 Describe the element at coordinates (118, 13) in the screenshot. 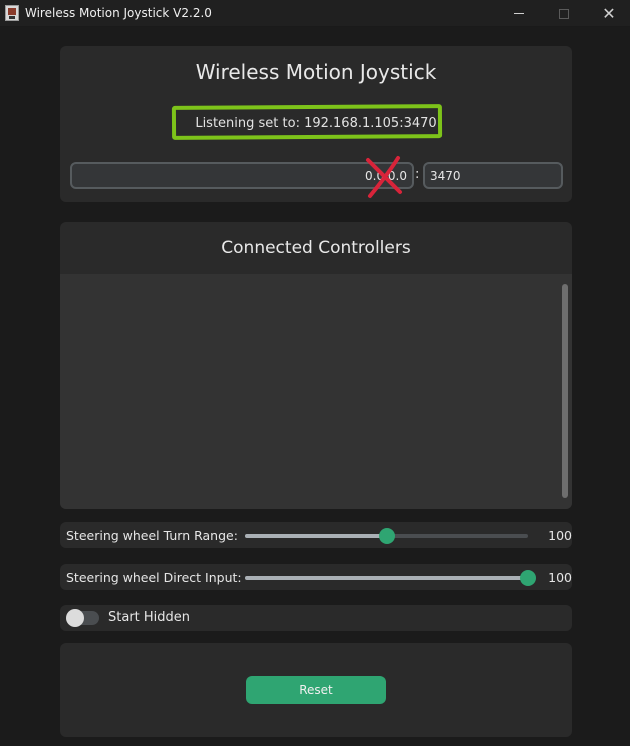

I see `window-title: Wireless Motion Joystick V2.2.0` at that location.